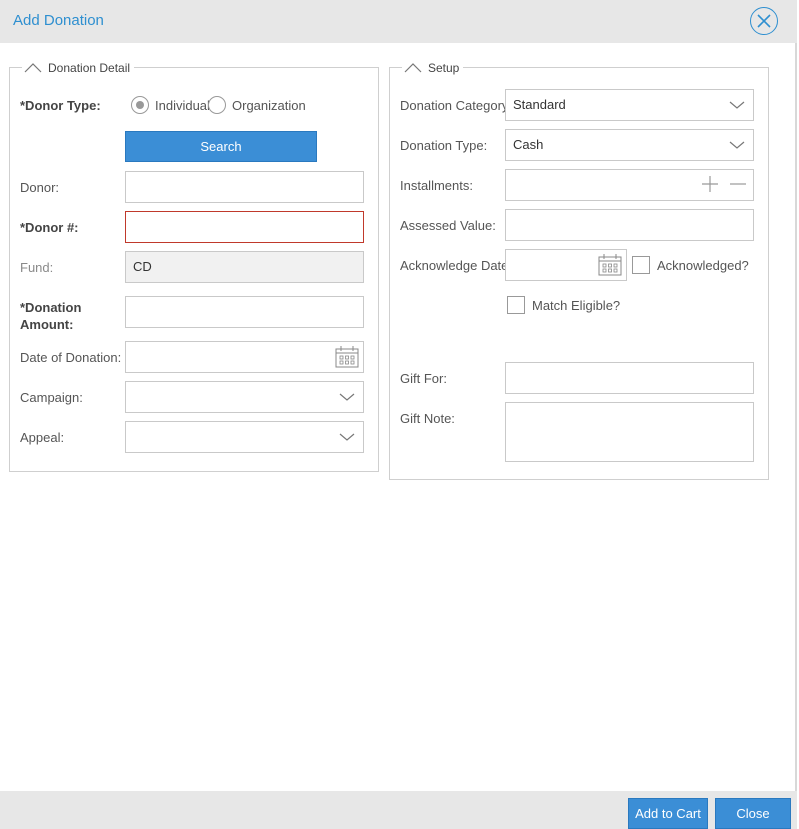 The width and height of the screenshot is (799, 829). I want to click on donation-amount-label-line1: *Donation, so click(51, 307).